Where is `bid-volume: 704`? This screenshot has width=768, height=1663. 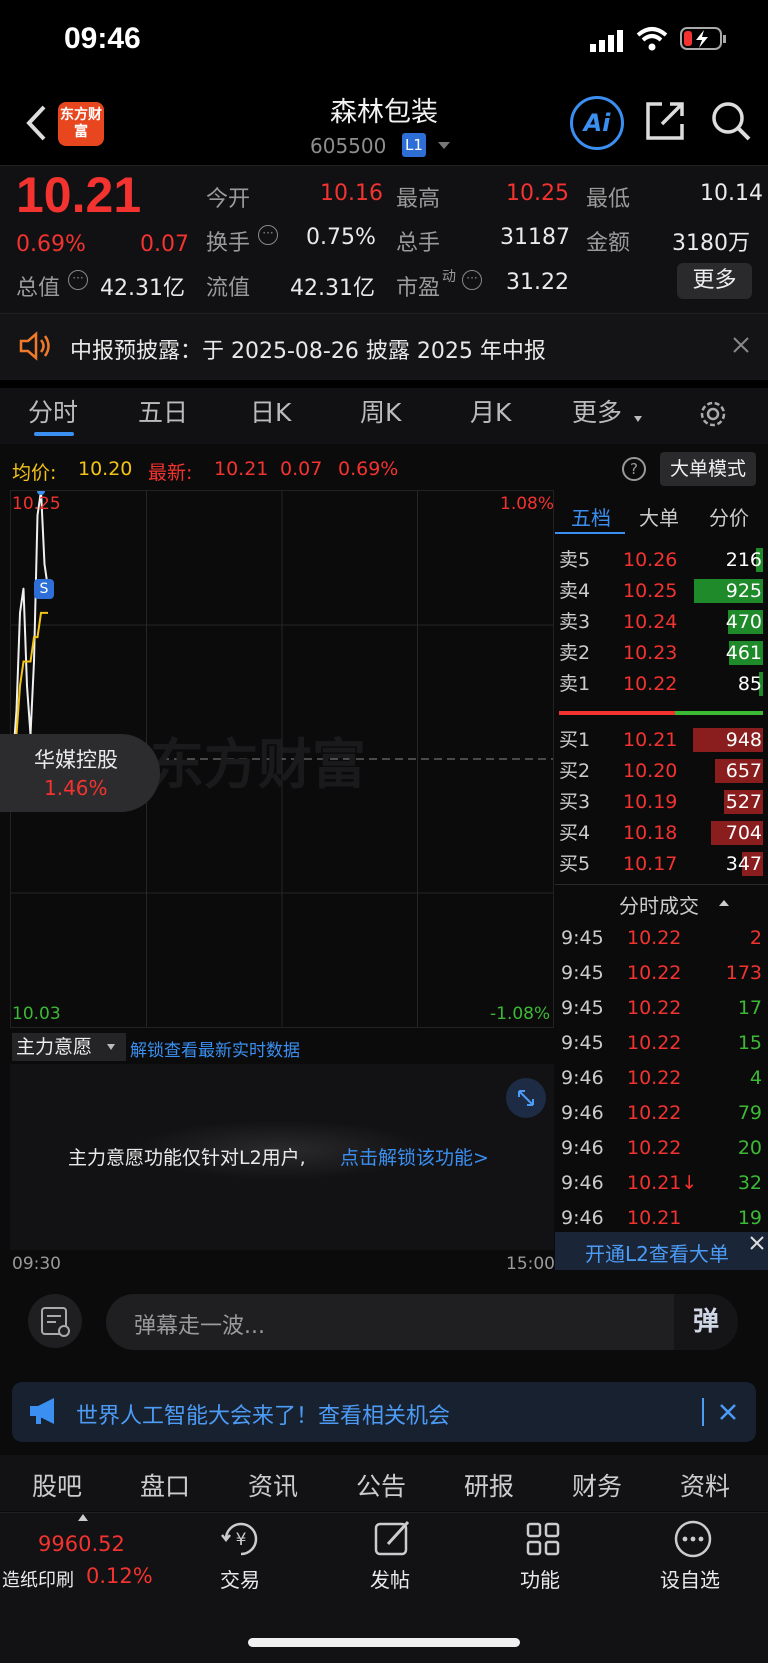 bid-volume: 704 is located at coordinates (743, 833).